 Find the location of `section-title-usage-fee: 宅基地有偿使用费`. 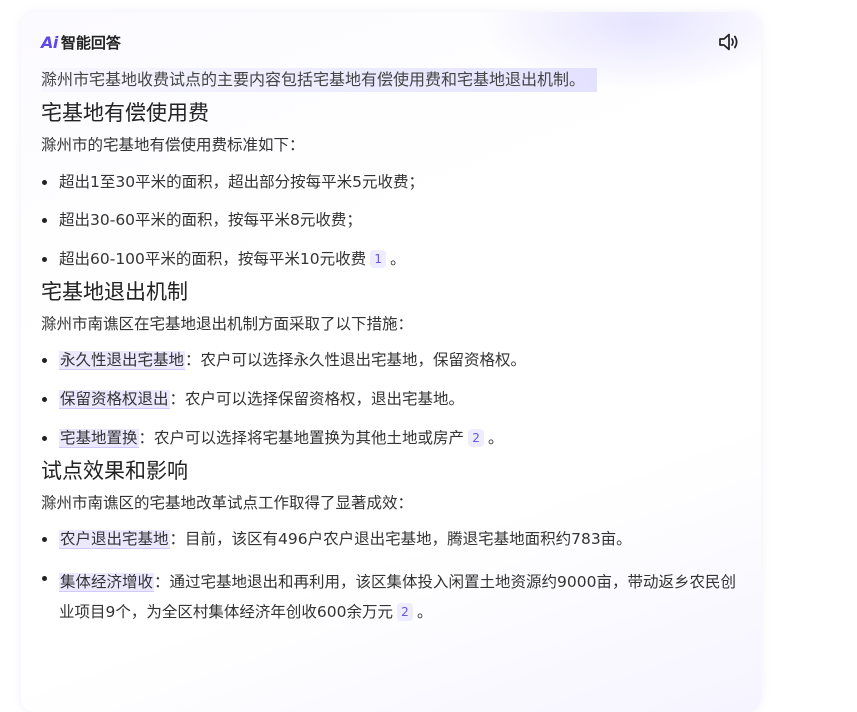

section-title-usage-fee: 宅基地有偿使用费 is located at coordinates (125, 113).